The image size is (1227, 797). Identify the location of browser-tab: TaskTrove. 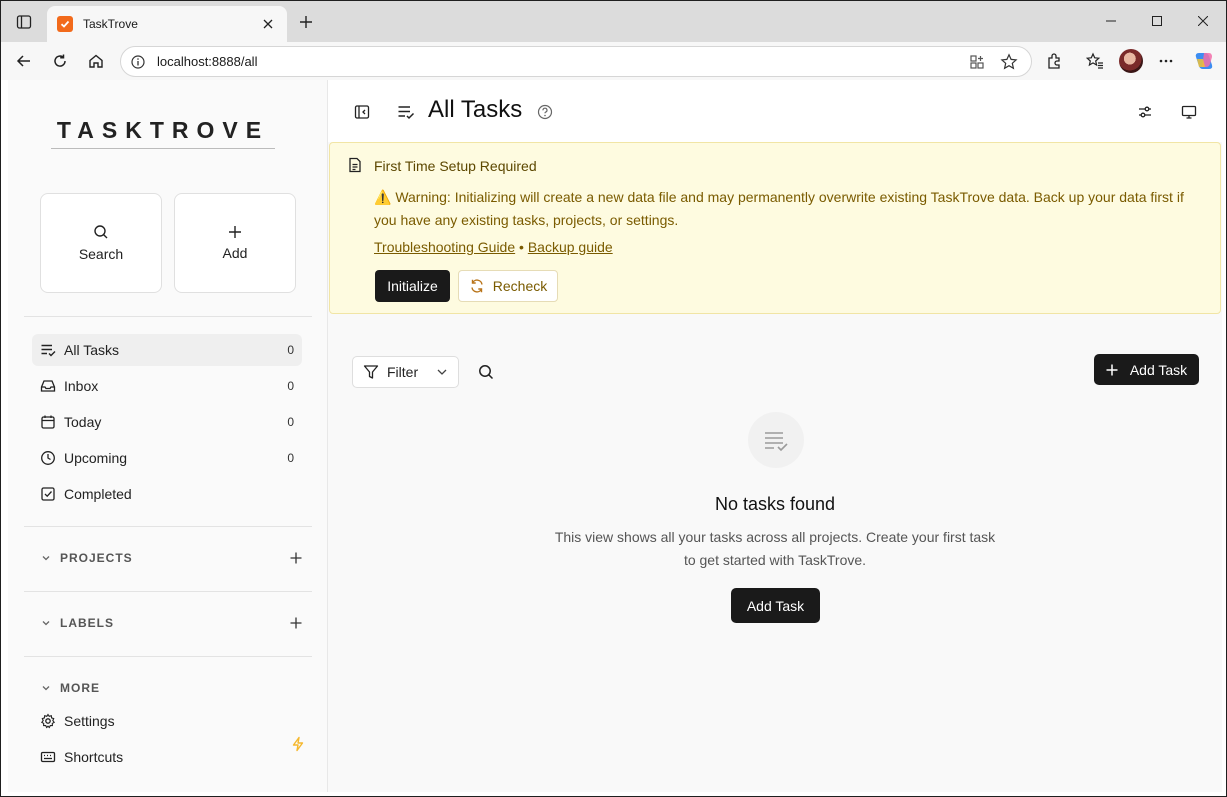
(167, 24).